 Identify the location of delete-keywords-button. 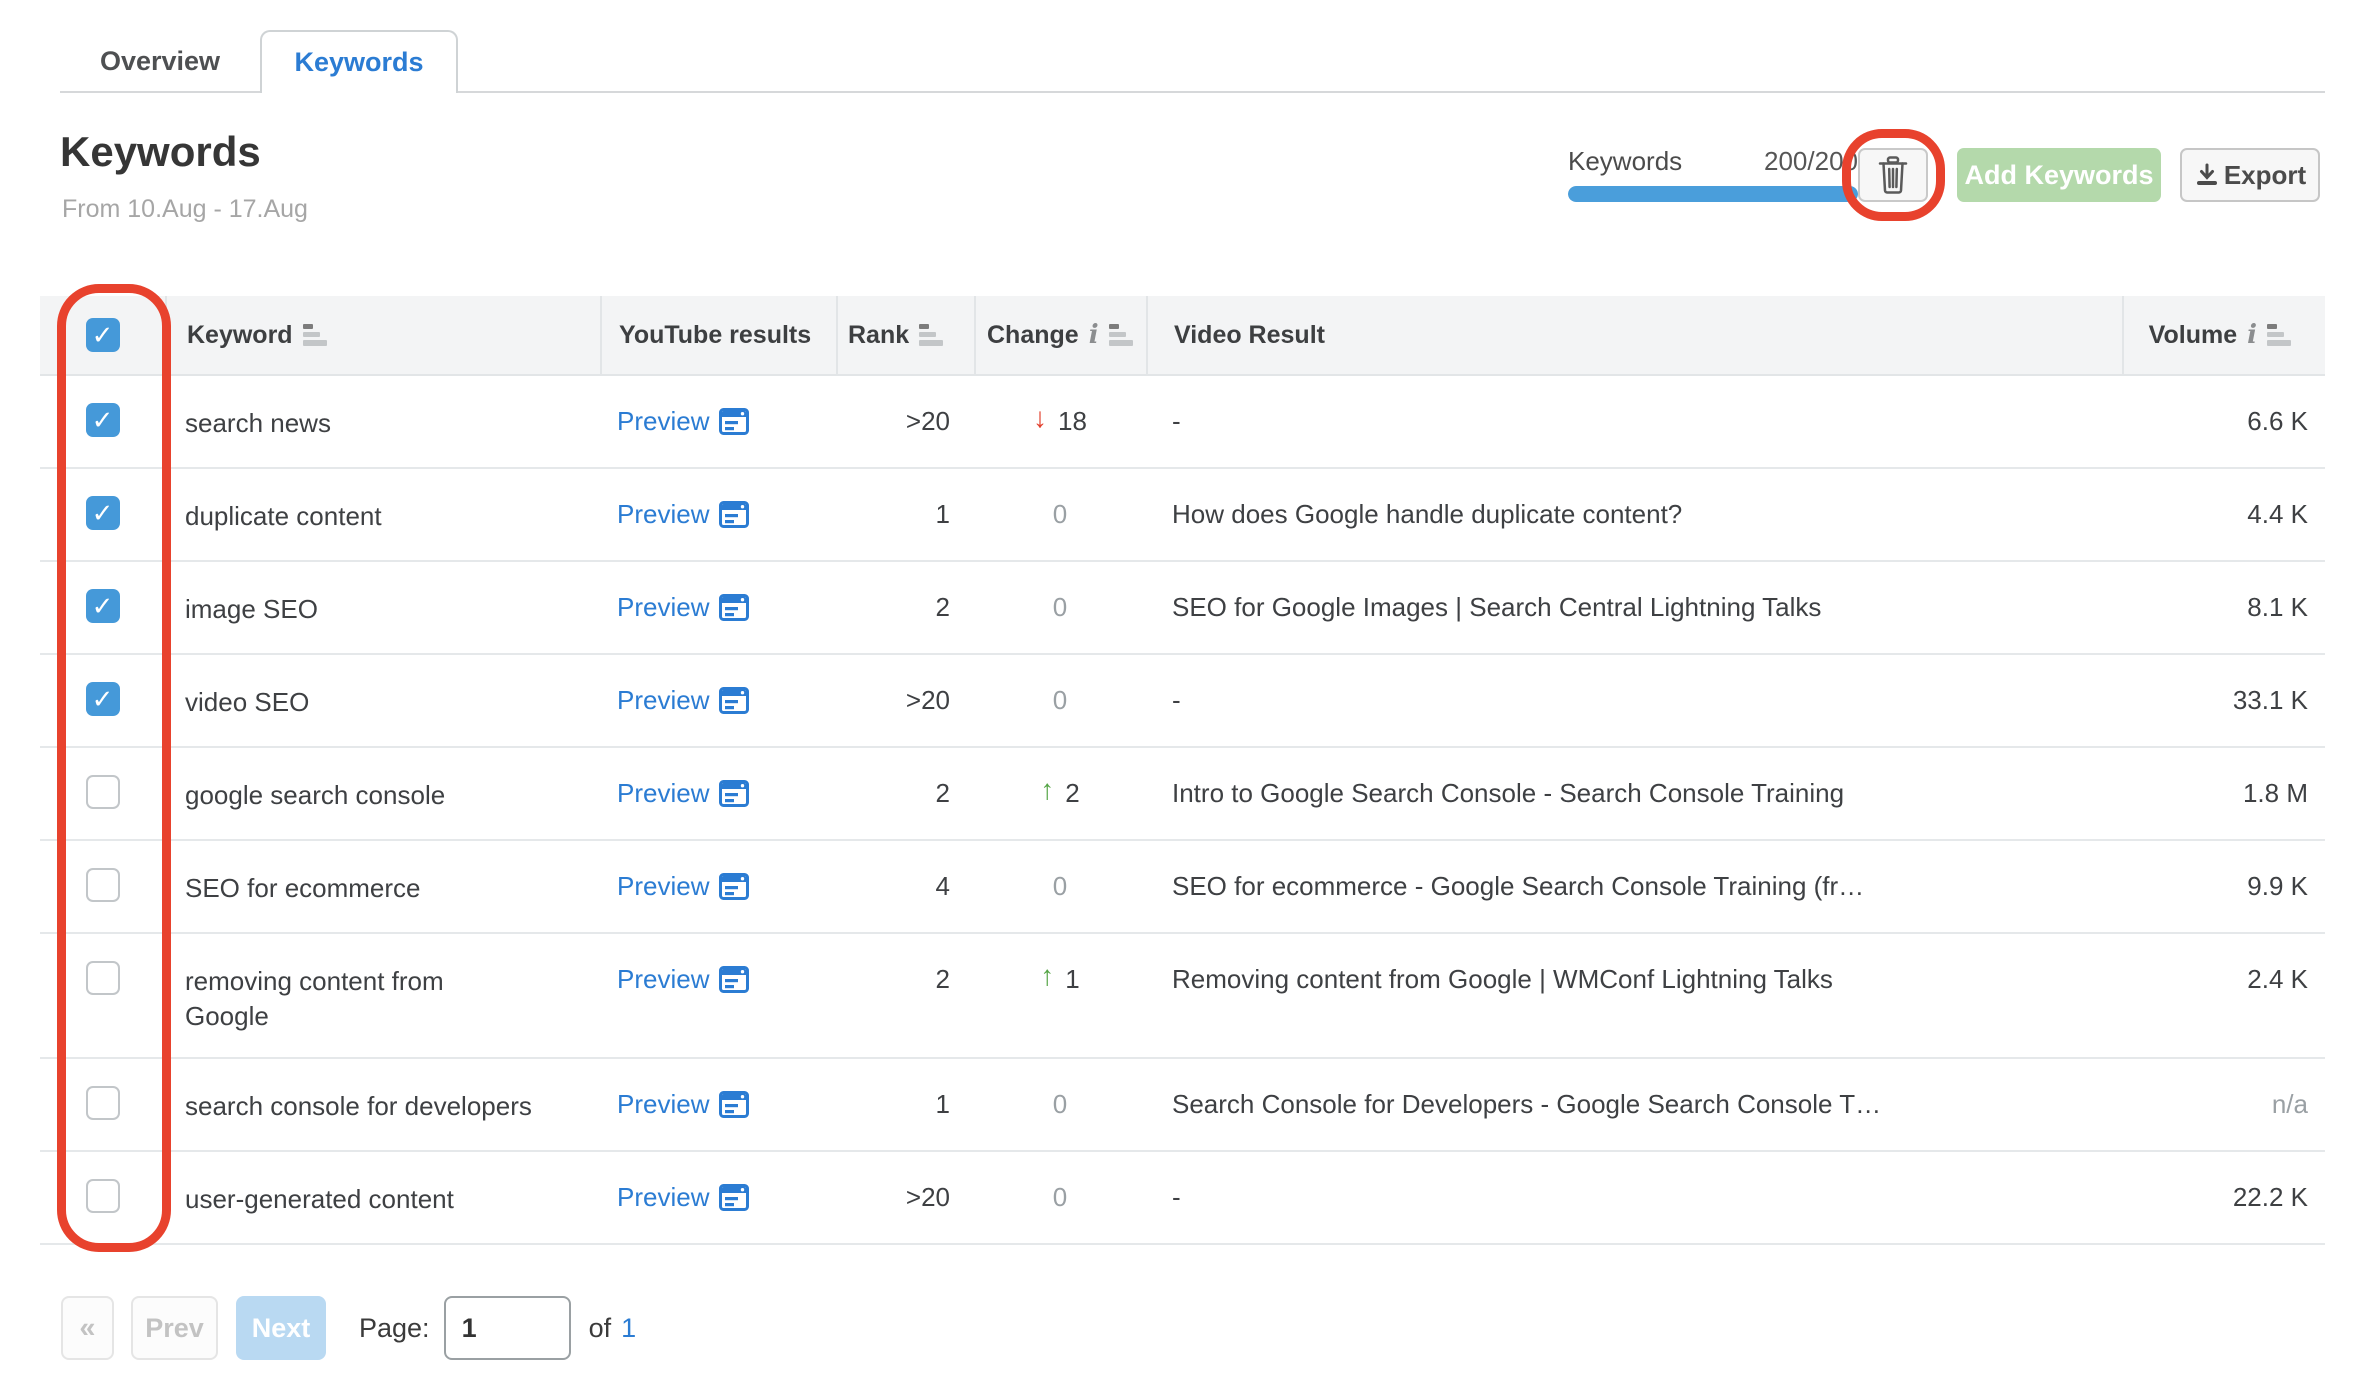
(1893, 175).